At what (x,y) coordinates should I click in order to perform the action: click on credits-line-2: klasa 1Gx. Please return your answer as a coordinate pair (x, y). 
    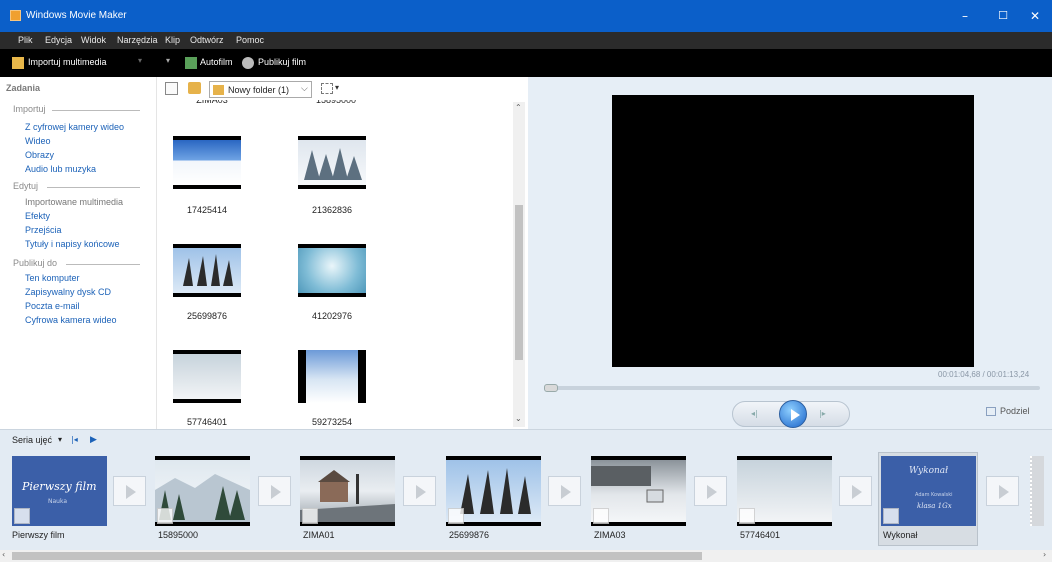
    Looking at the image, I should click on (934, 506).